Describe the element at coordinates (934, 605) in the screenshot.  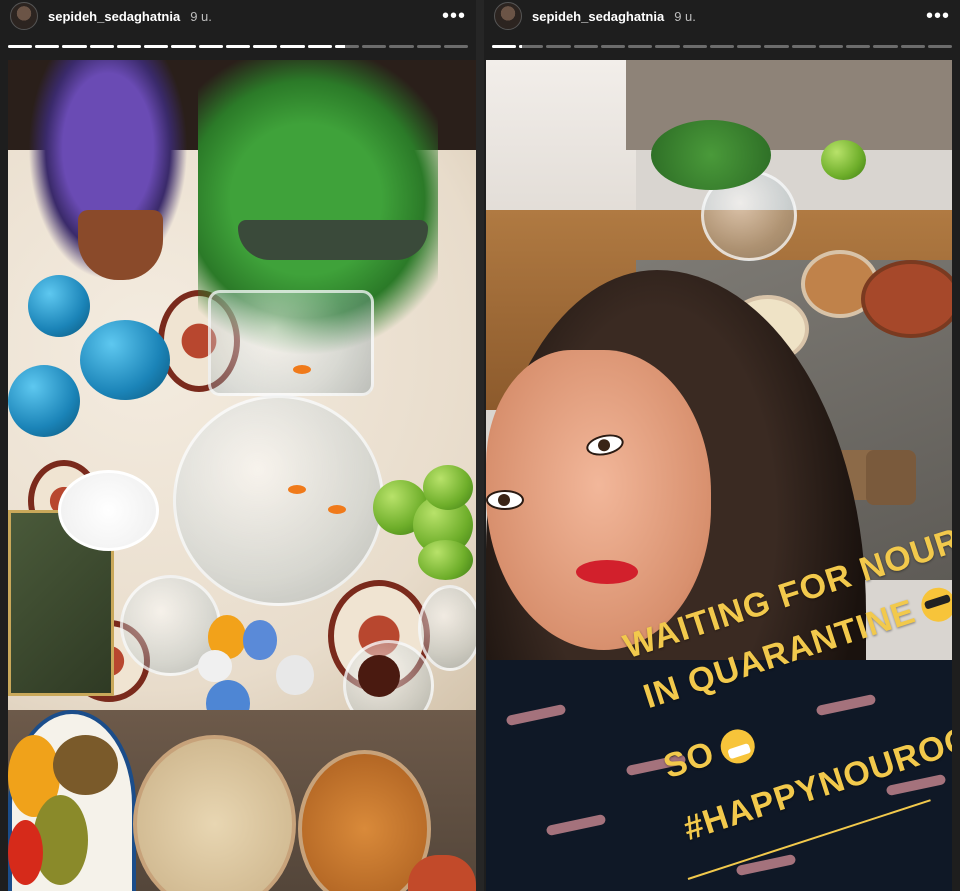
I see `smiling-face-with-sunglasses-icon` at that location.